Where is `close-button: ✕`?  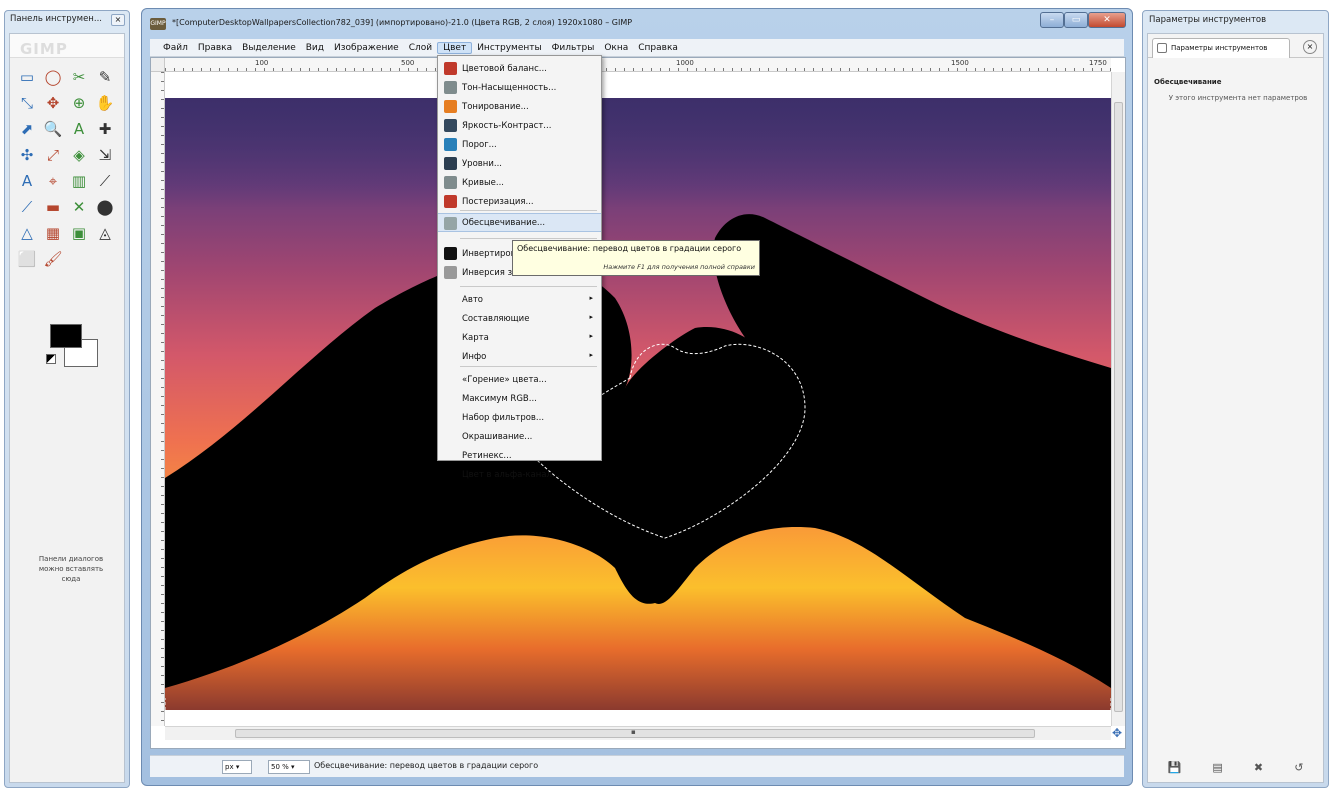
close-button: ✕ is located at coordinates (1107, 20).